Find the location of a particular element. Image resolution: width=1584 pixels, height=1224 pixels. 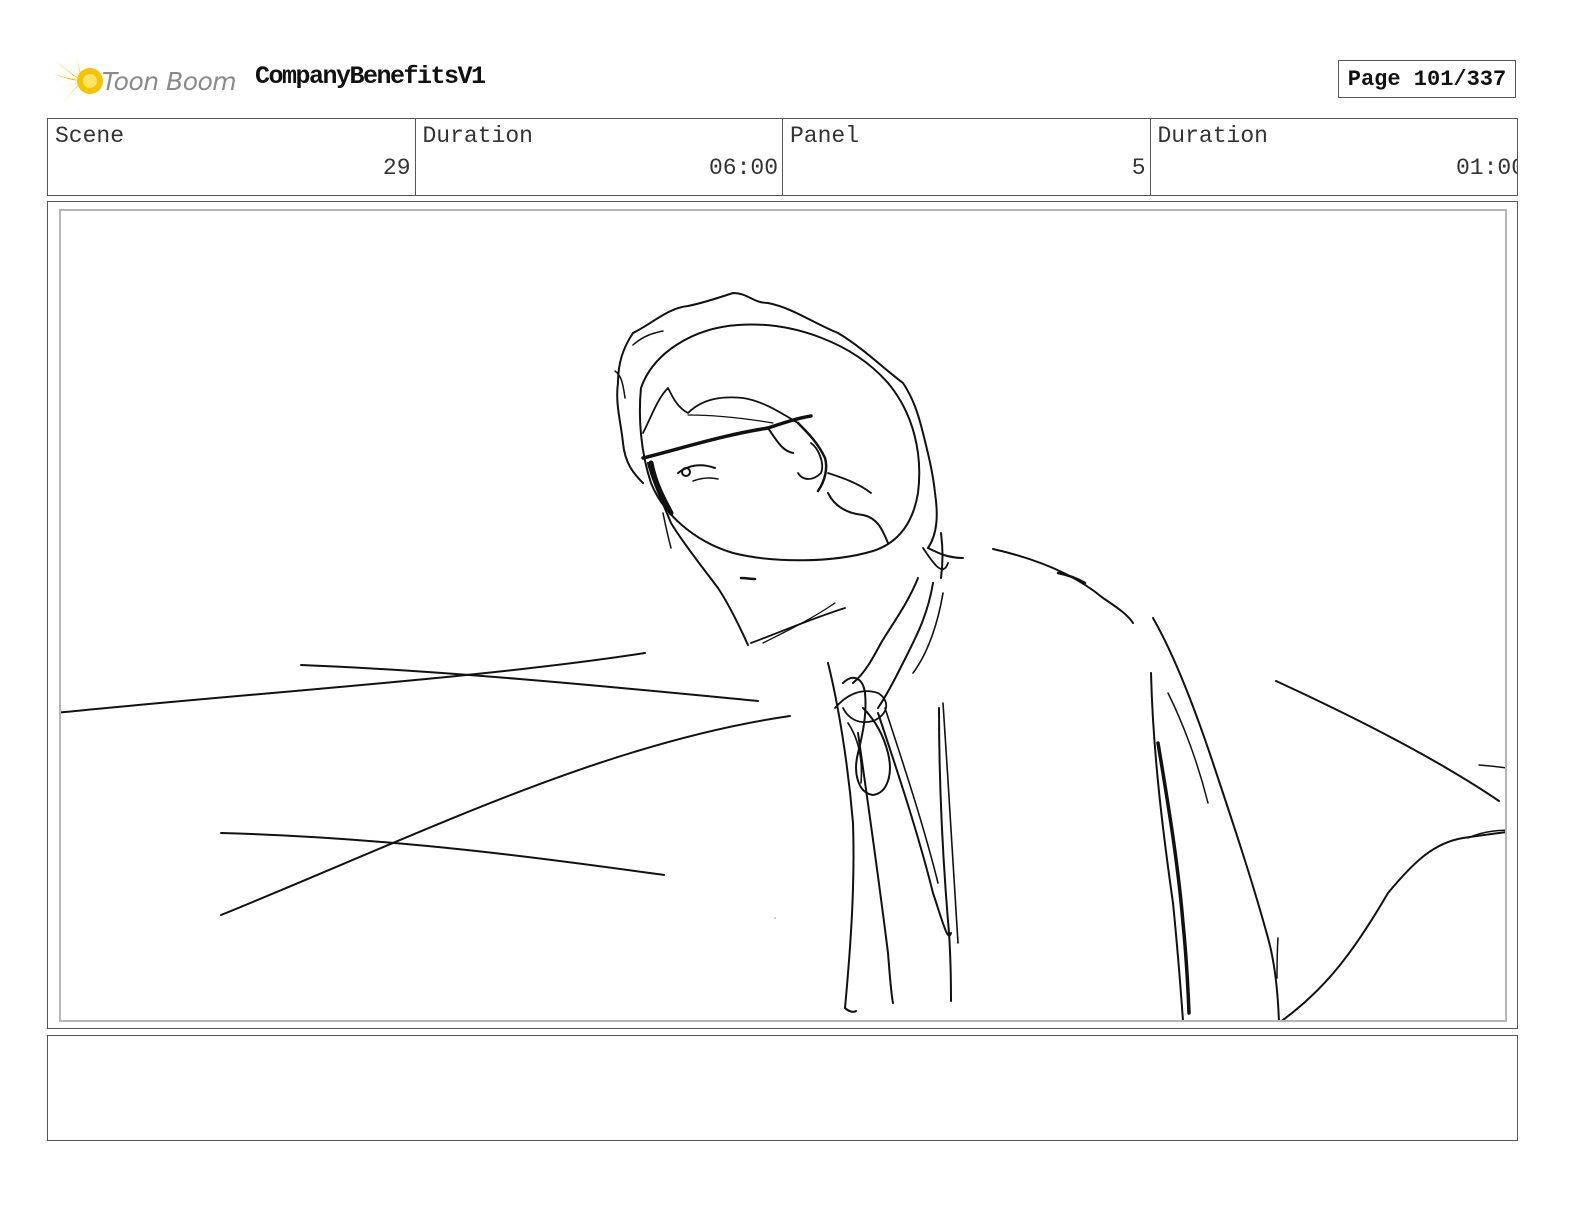

panel-duration-value: 01:00 is located at coordinates (1486, 168).